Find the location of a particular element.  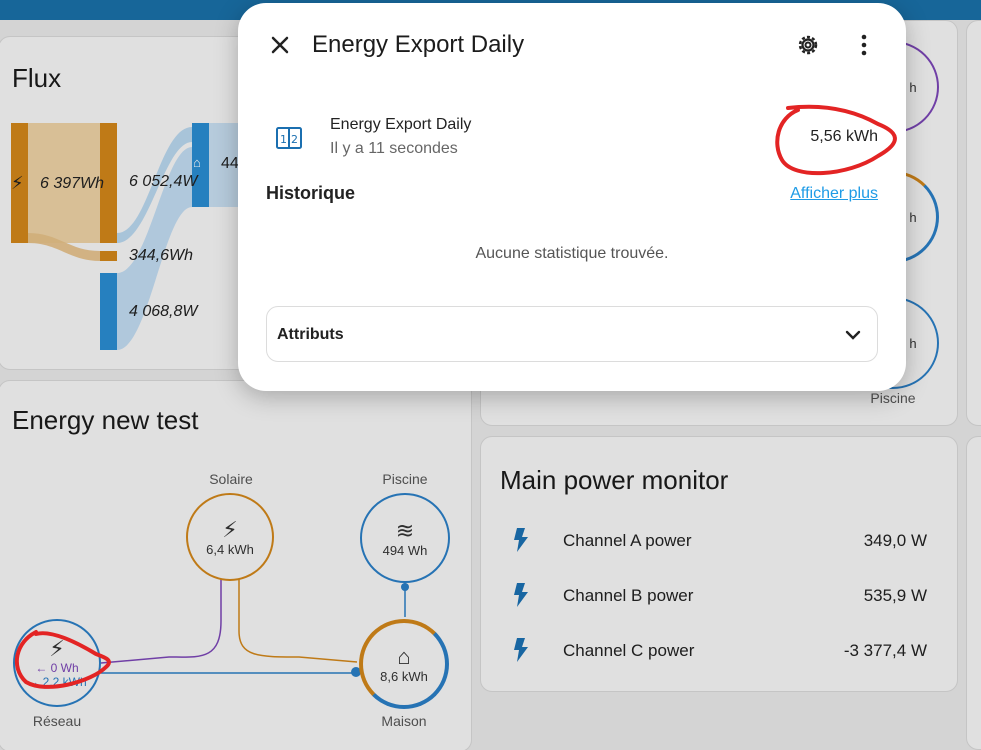

solar-power-icon: ⚡ is located at coordinates (230, 529).